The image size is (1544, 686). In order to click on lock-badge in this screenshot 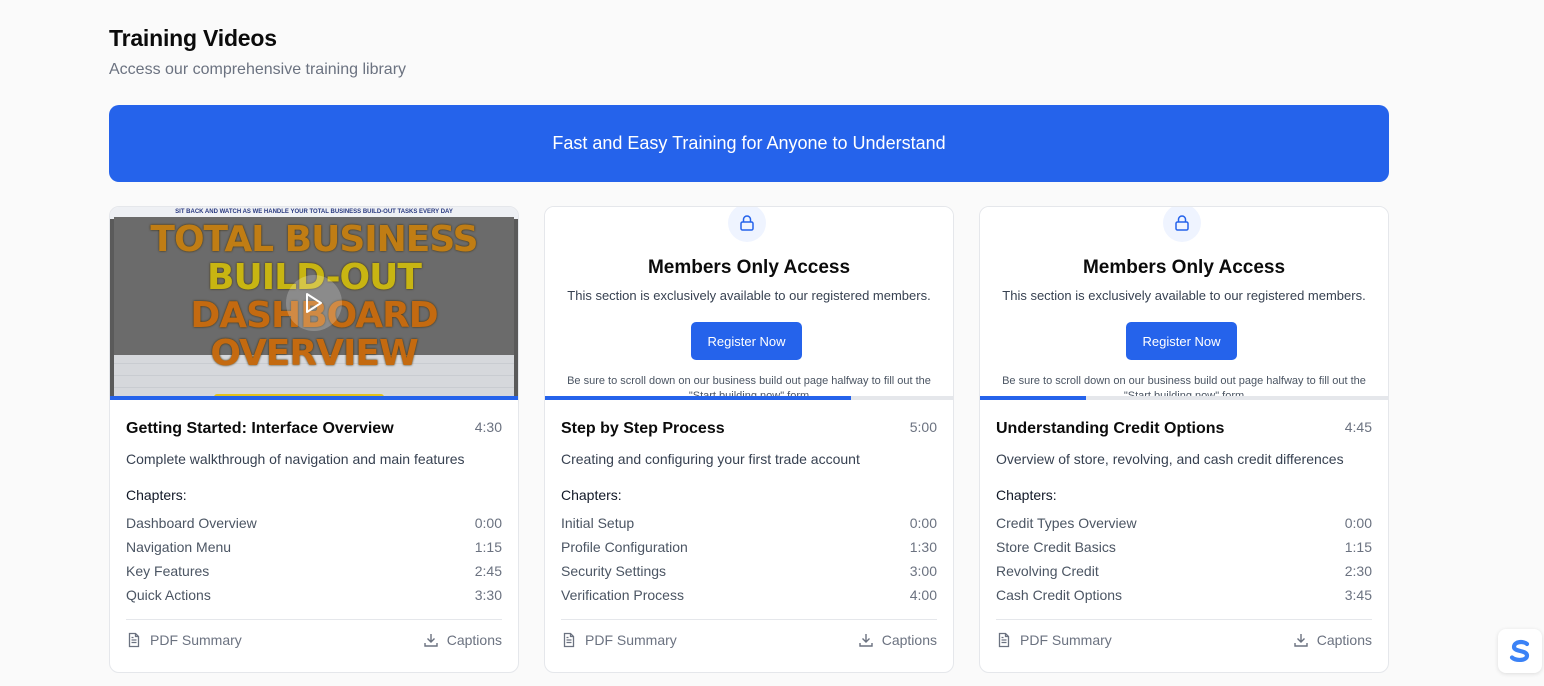, I will do `click(1182, 224)`.